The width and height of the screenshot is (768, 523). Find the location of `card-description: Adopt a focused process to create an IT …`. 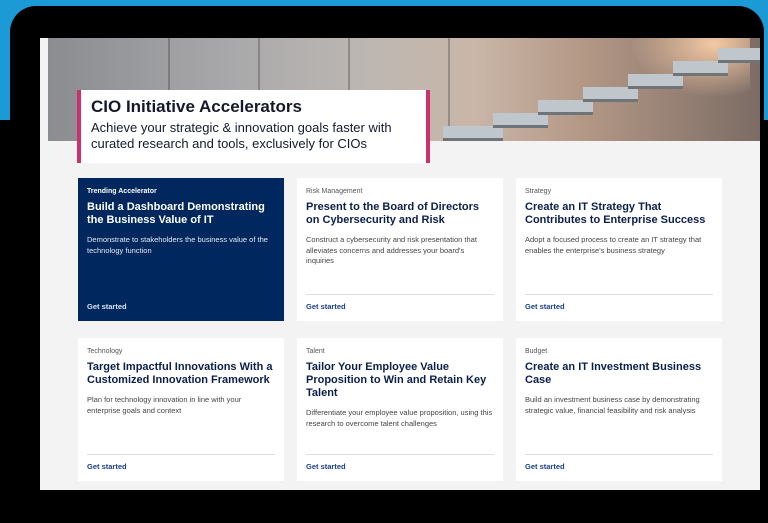

card-description: Adopt a focused process to create an IT … is located at coordinates (613, 245).